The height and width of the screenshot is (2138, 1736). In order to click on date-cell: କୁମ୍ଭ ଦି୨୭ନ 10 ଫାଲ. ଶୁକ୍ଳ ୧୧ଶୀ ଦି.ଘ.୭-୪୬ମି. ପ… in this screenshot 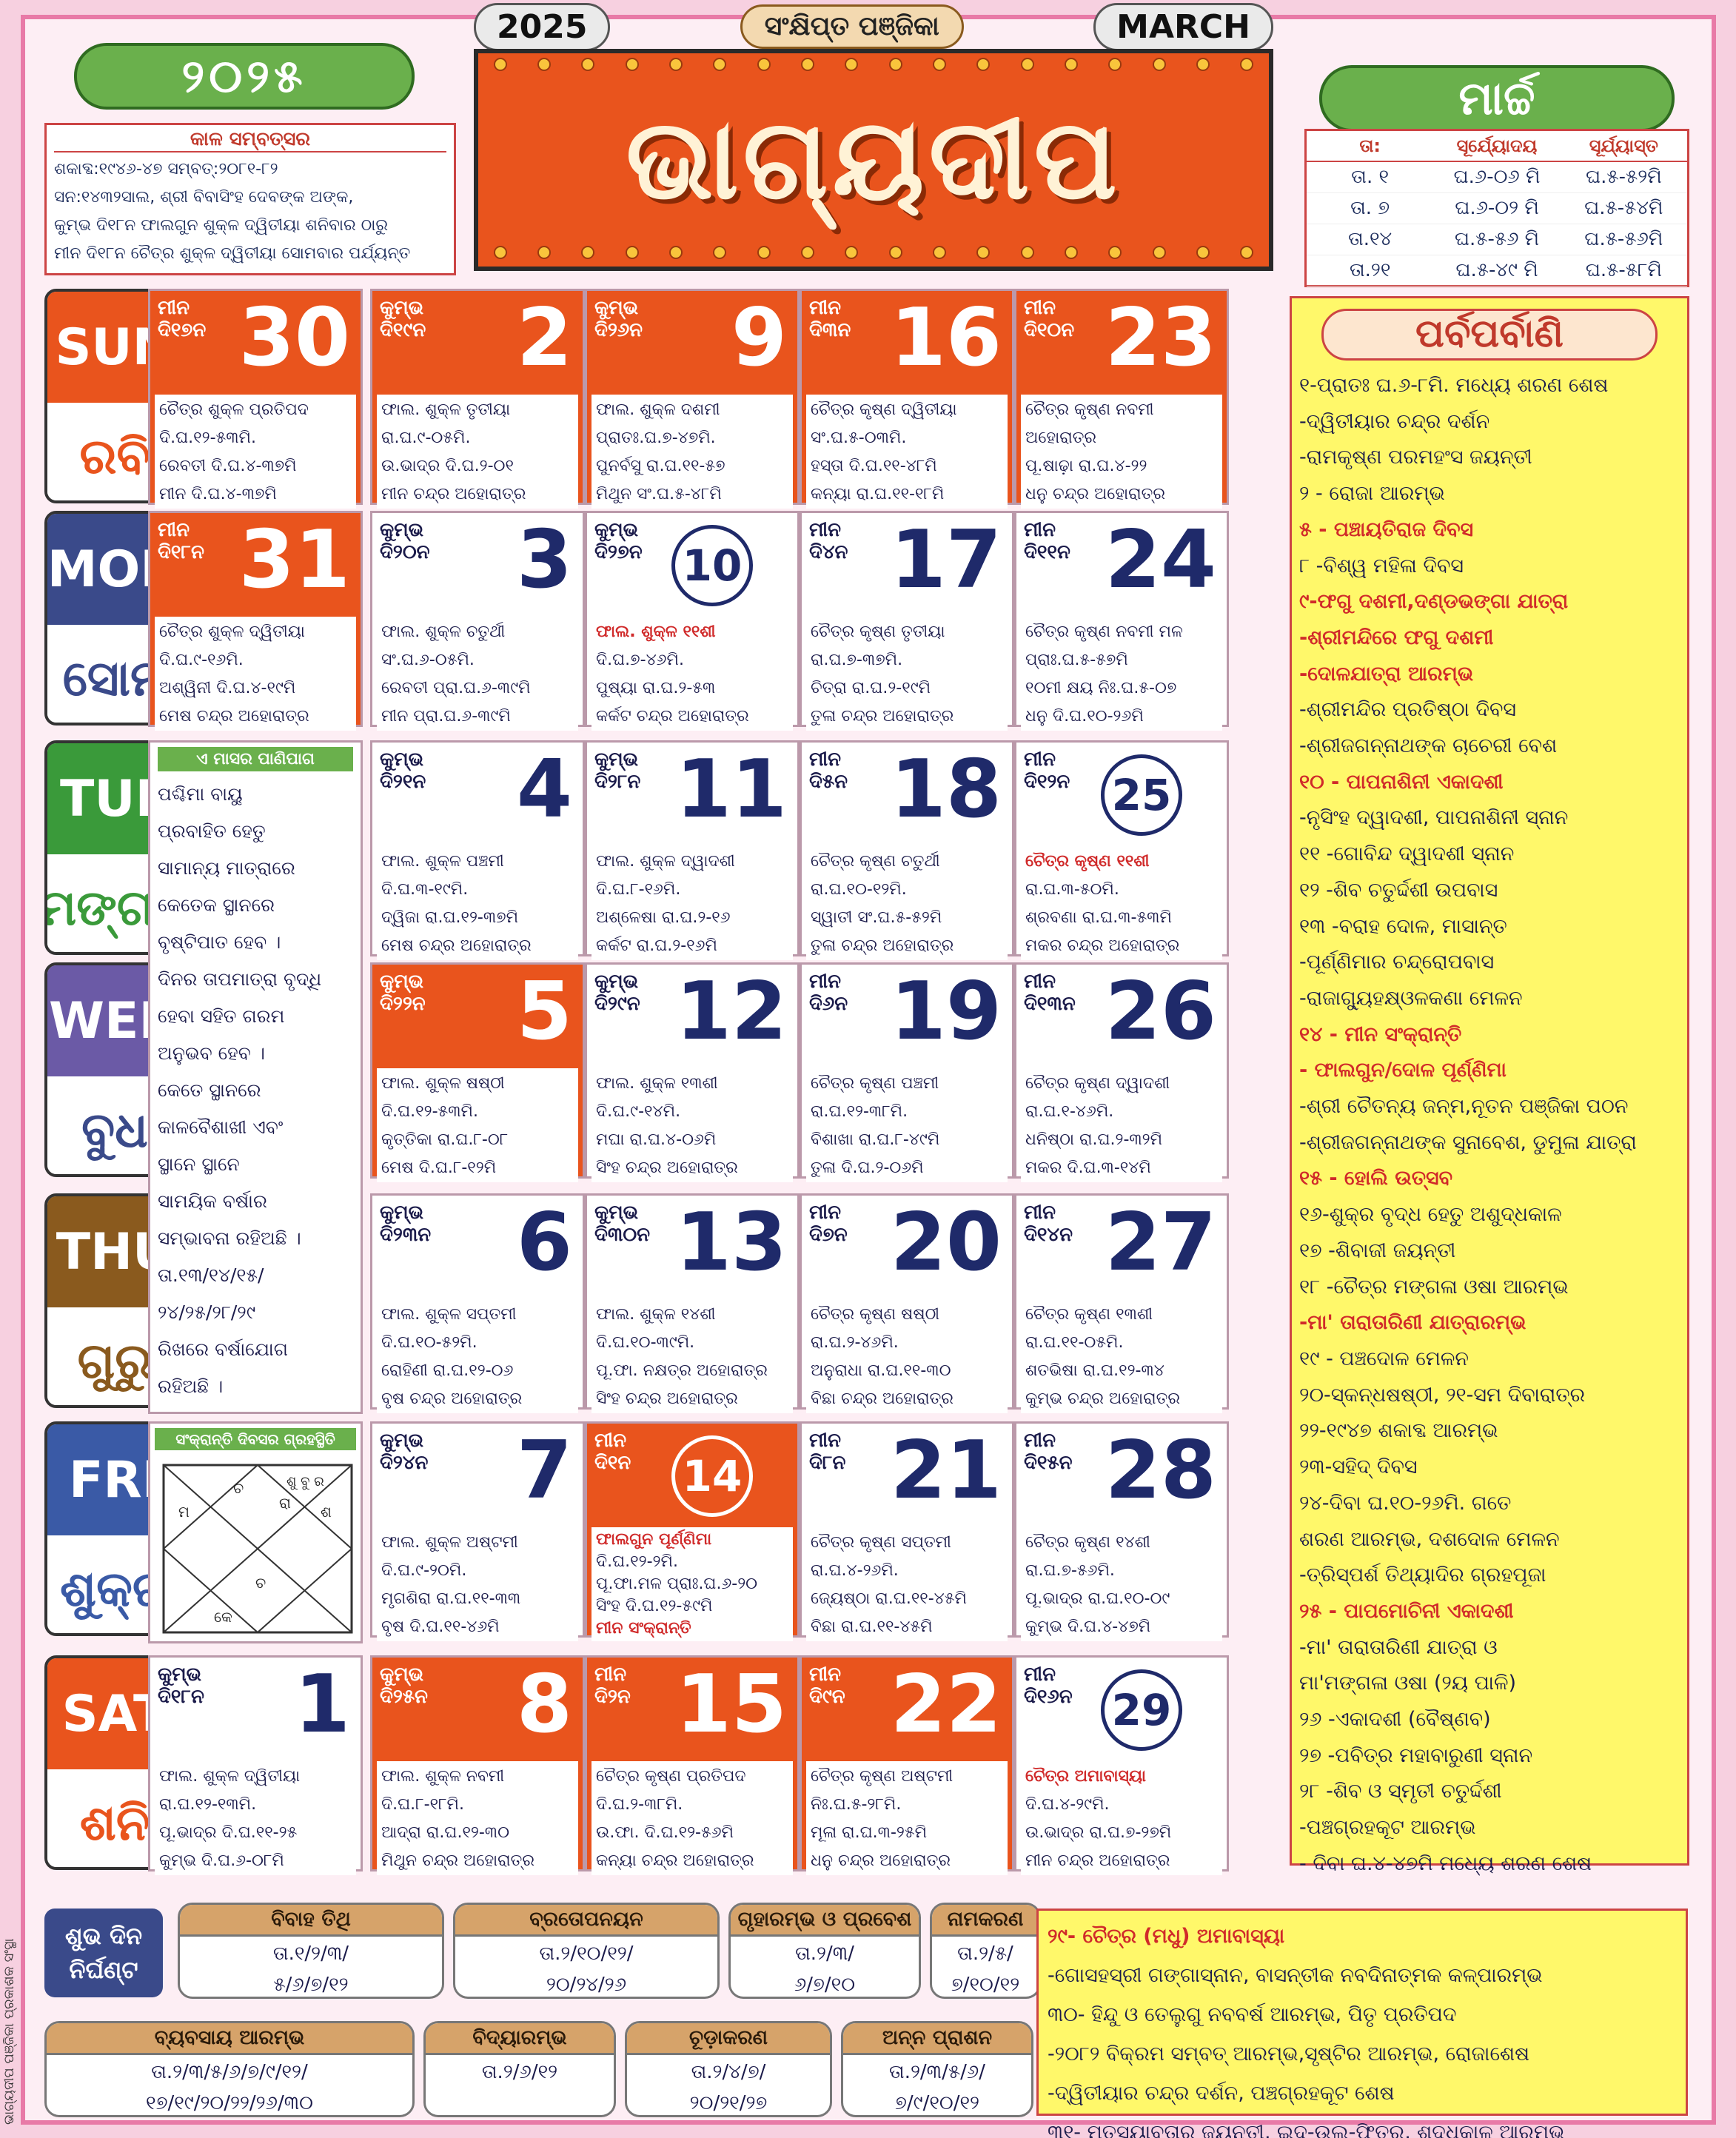, I will do `click(692, 621)`.